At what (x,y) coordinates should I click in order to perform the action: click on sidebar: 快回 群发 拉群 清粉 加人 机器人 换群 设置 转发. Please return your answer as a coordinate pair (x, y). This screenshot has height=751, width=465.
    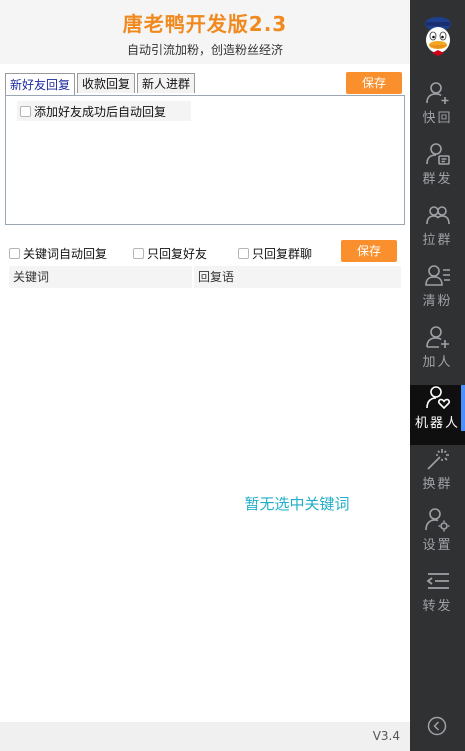
    Looking at the image, I should click on (437, 375).